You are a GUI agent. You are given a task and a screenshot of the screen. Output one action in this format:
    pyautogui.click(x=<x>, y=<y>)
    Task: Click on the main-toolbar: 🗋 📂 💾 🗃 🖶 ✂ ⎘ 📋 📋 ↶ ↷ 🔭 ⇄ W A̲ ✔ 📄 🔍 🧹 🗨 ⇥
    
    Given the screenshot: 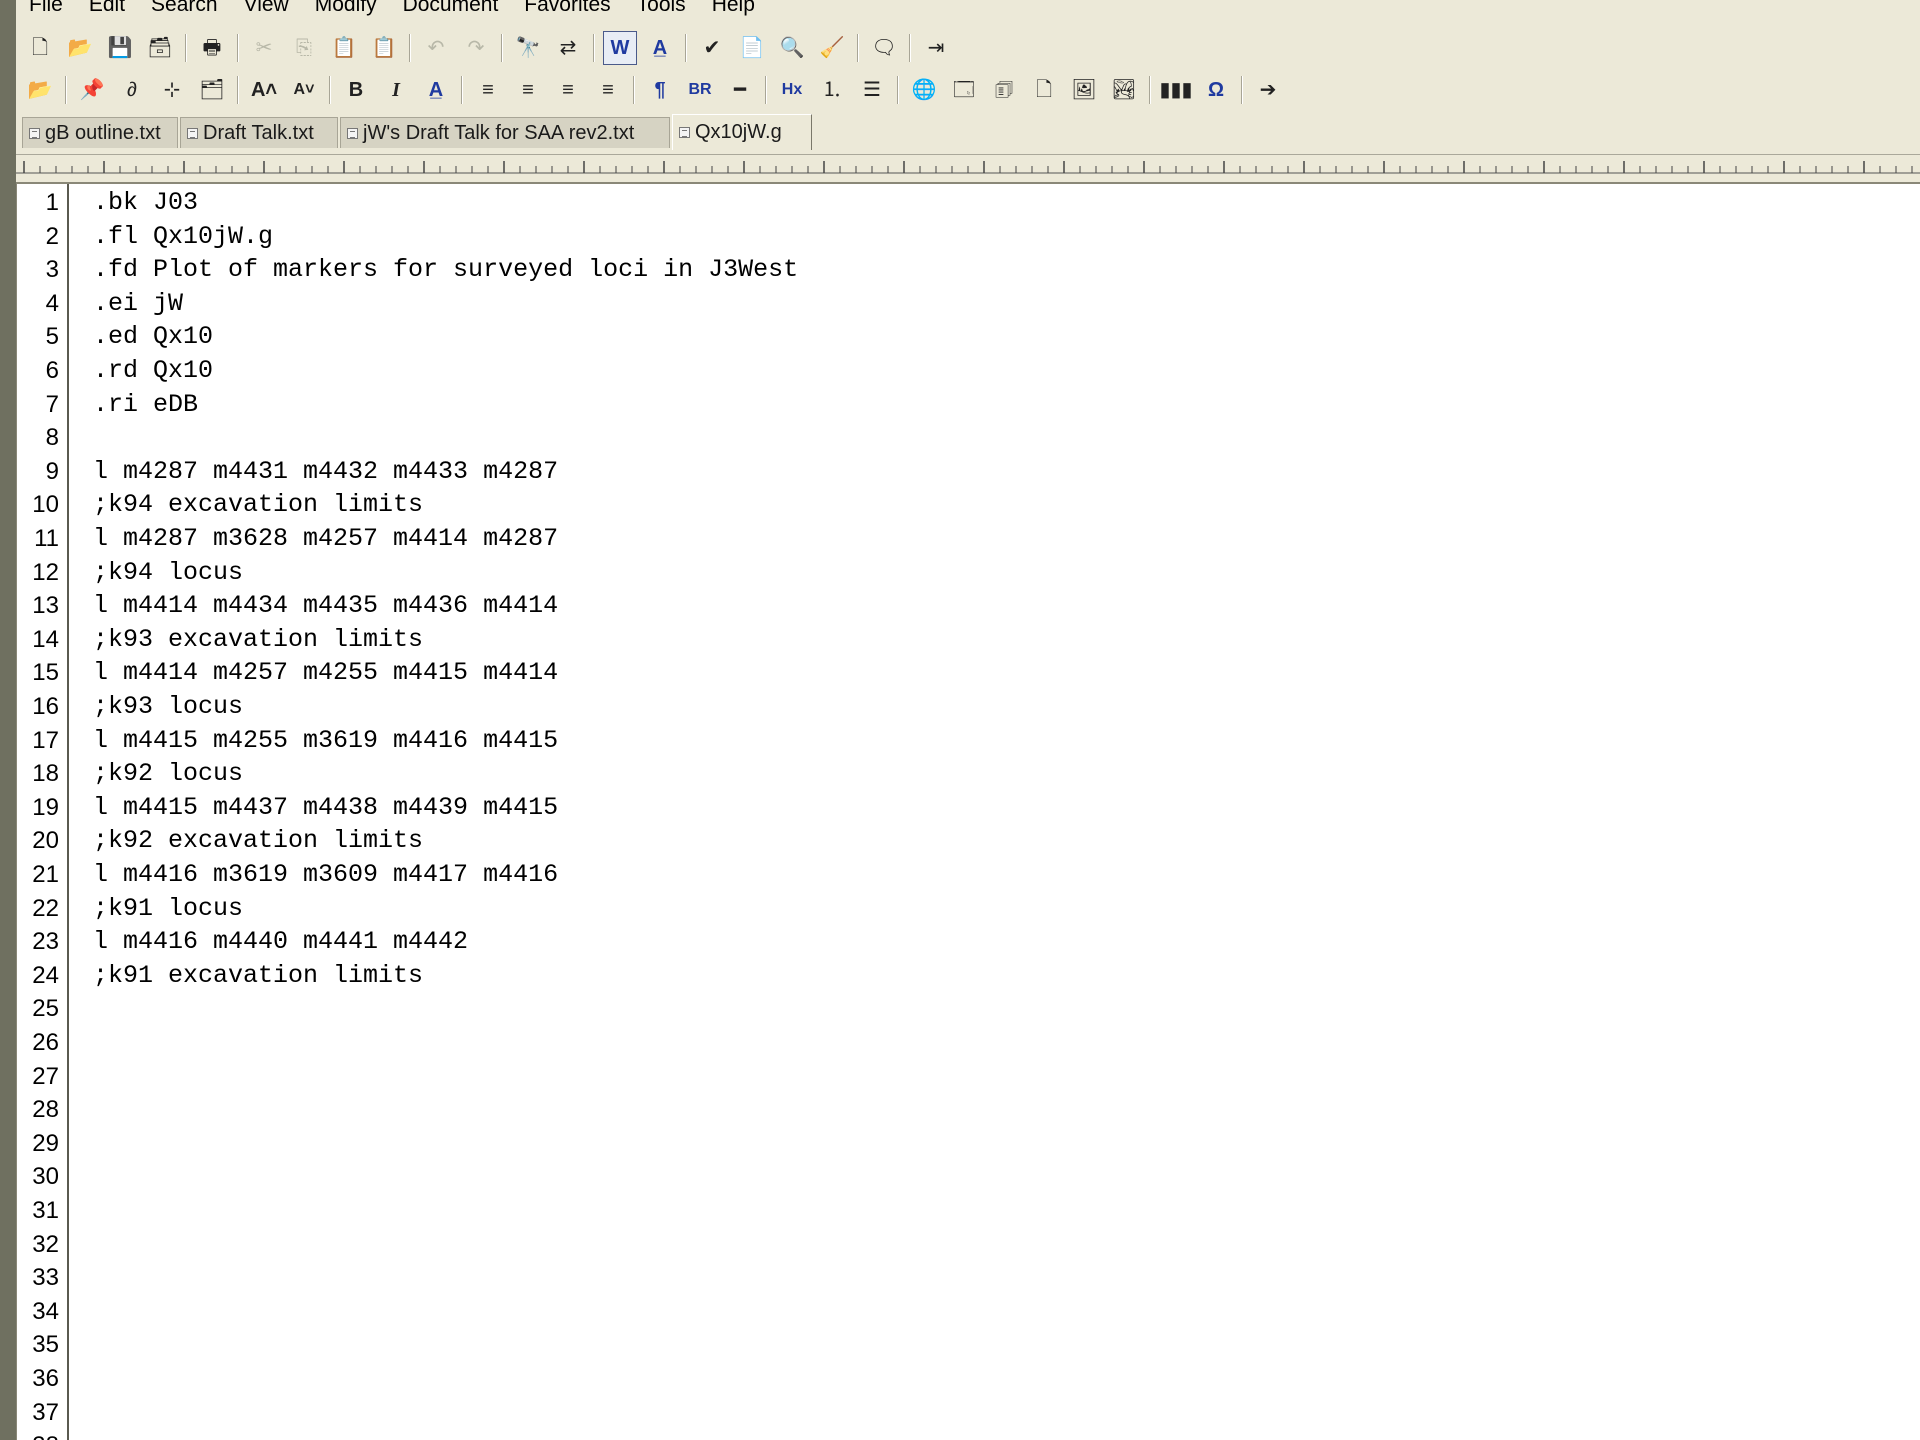 What is the action you would take?
    pyautogui.click(x=968, y=48)
    